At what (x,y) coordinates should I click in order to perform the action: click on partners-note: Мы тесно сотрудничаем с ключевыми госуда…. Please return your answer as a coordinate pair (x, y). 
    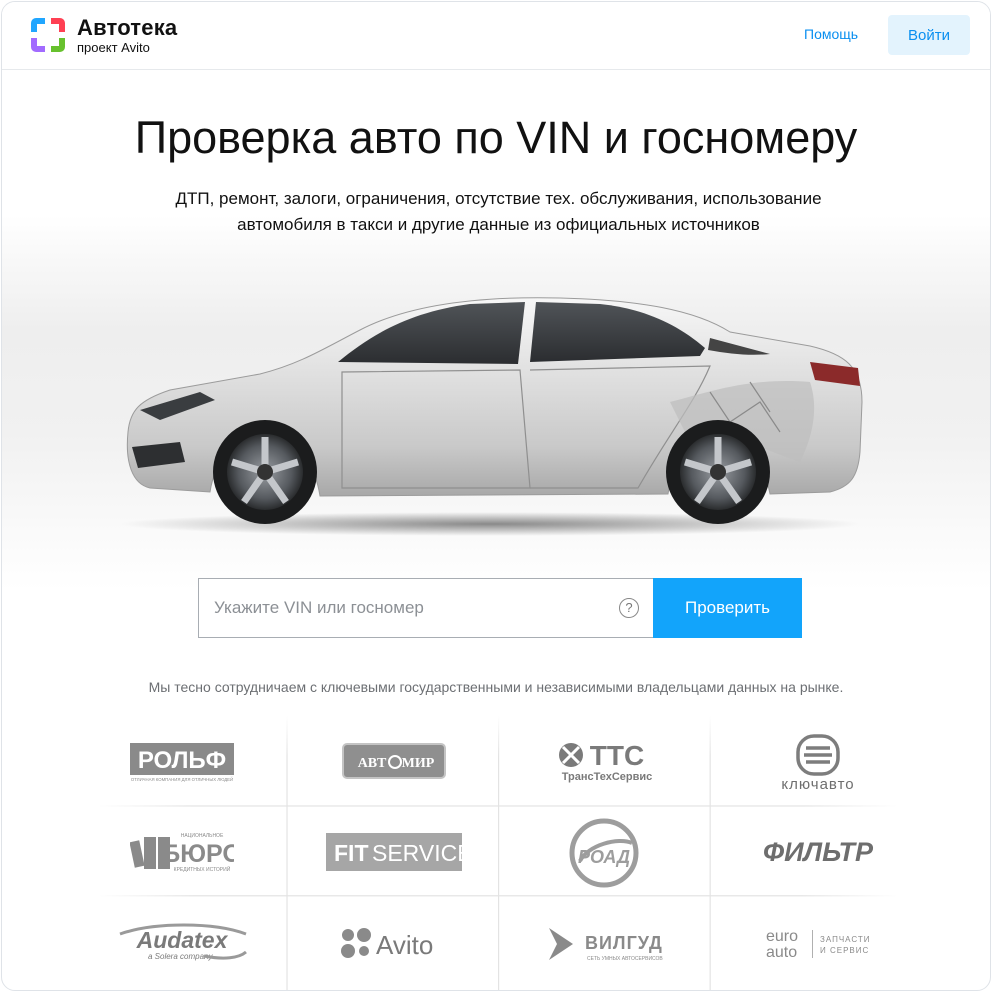
    Looking at the image, I should click on (496, 687).